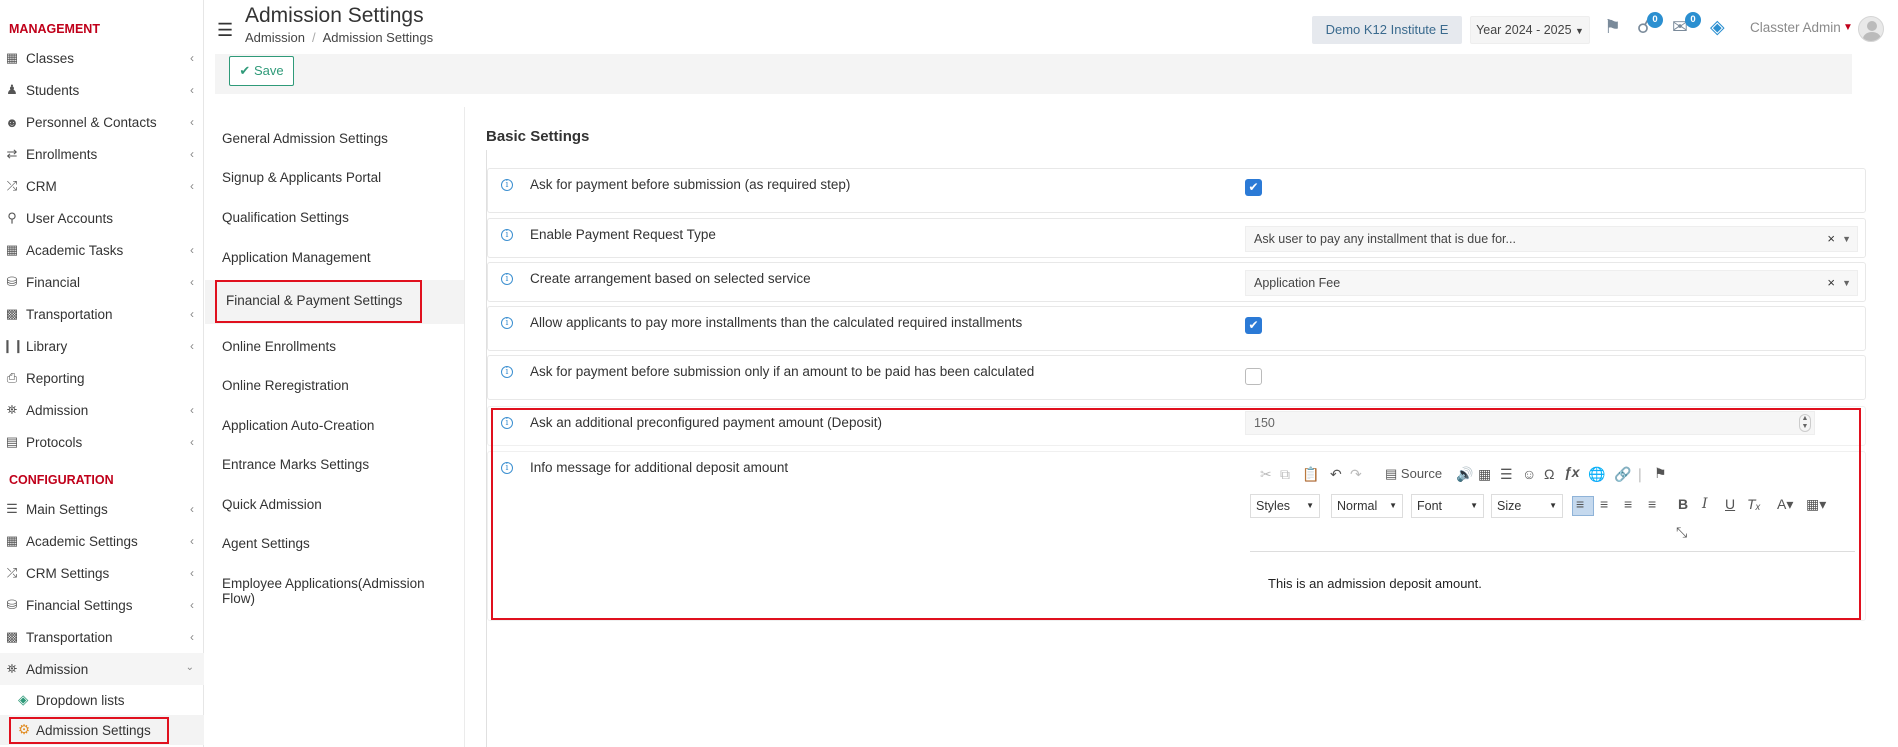  Describe the element at coordinates (1848, 27) in the screenshot. I see `caret-down-icon: ▼` at that location.